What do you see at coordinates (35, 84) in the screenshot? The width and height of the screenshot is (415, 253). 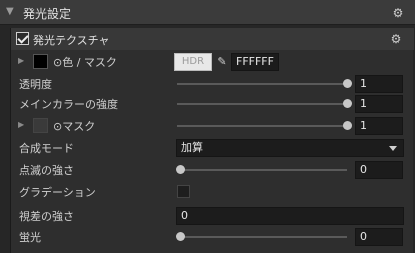 I see `transparency-label: 透明度` at bounding box center [35, 84].